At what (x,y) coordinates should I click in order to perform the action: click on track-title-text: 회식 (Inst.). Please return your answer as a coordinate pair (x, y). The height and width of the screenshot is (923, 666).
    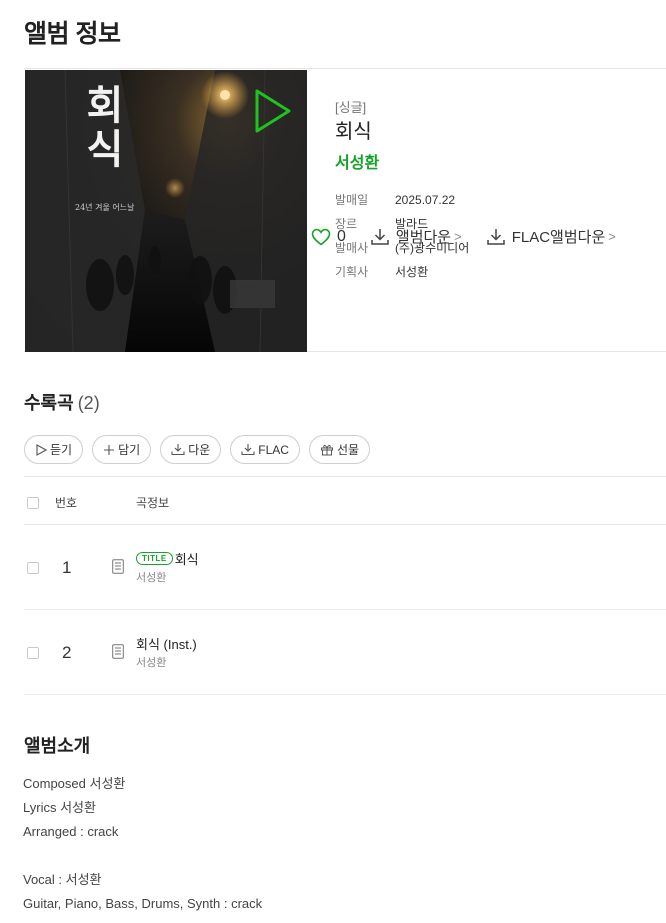
    Looking at the image, I should click on (166, 644).